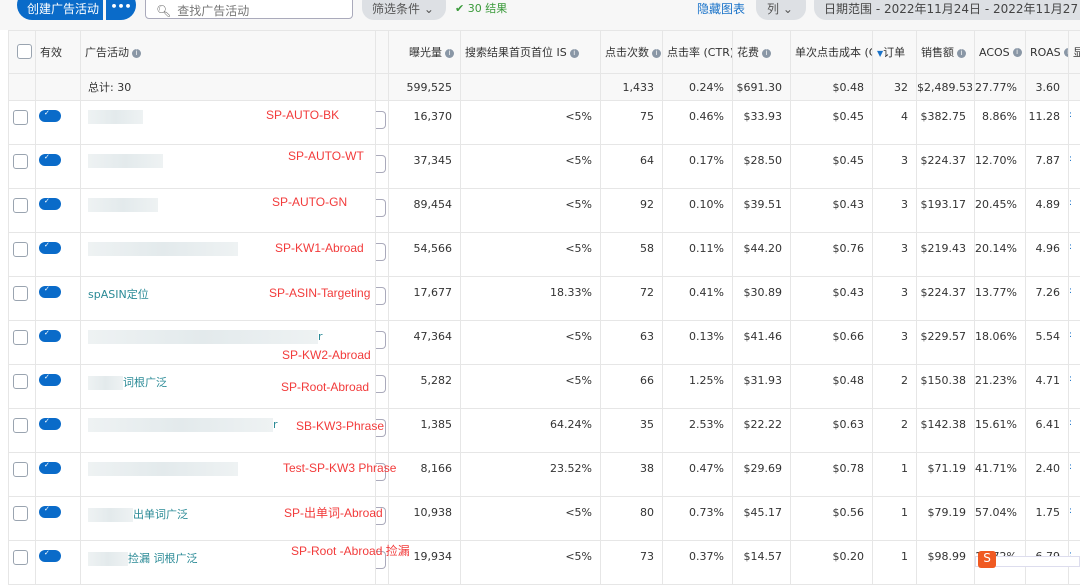 The image size is (1080, 585). What do you see at coordinates (60, 10) in the screenshot?
I see `create-campaign-button: 创建广告活动` at bounding box center [60, 10].